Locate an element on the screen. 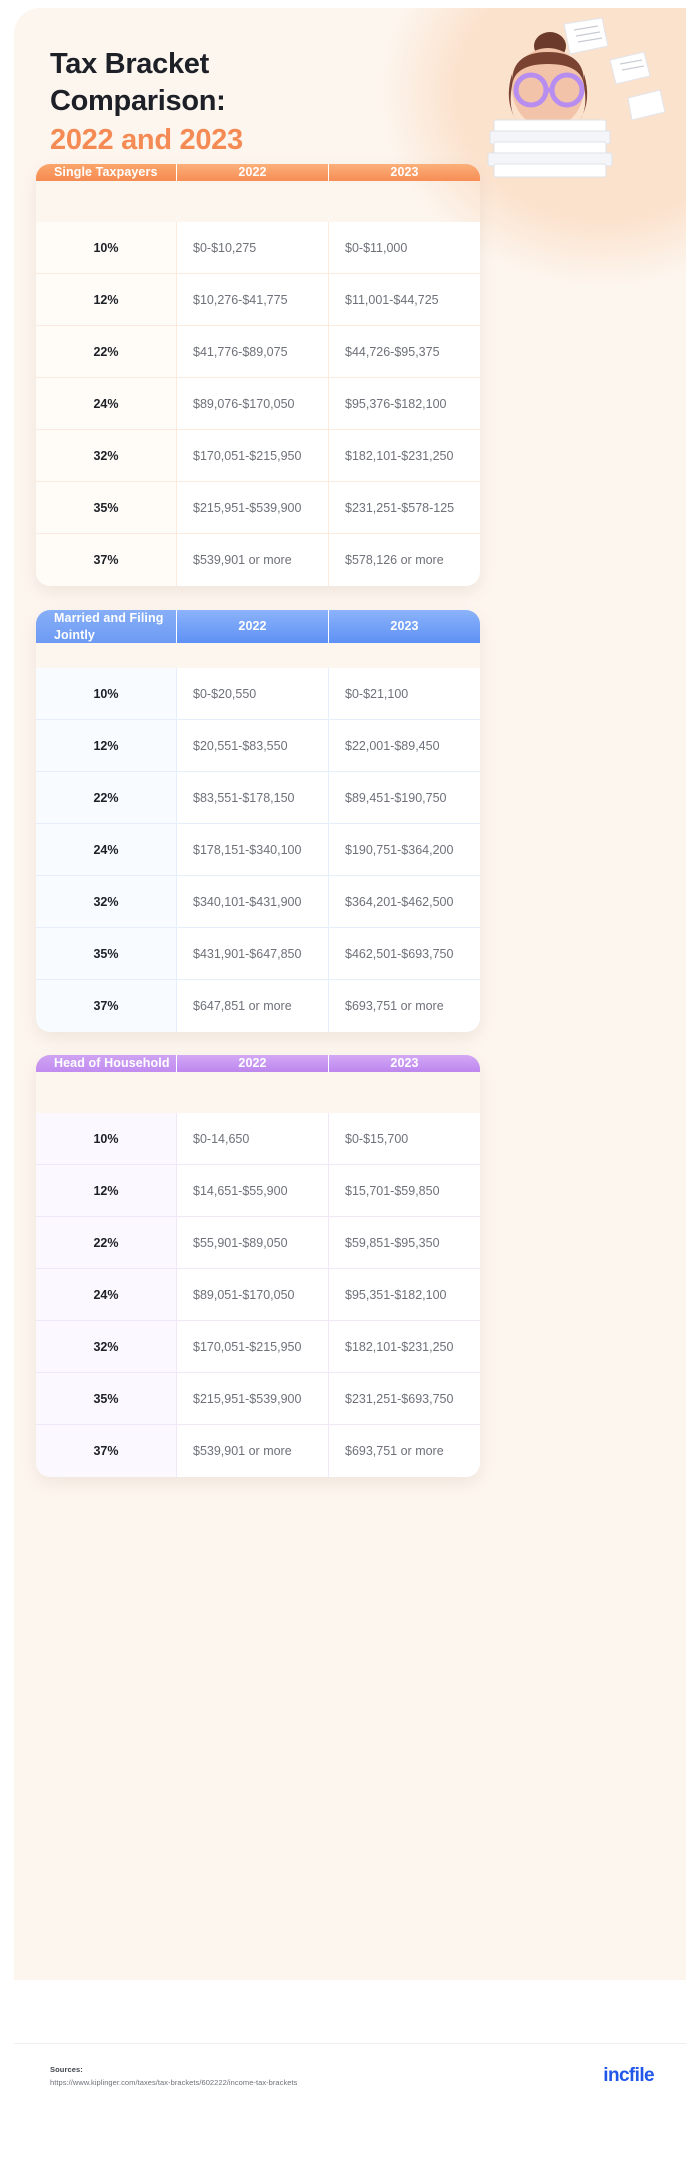 The height and width of the screenshot is (2159, 700). table-row: 32% $340,101-$431,900 $364,201-$462,500 is located at coordinates (258, 902).